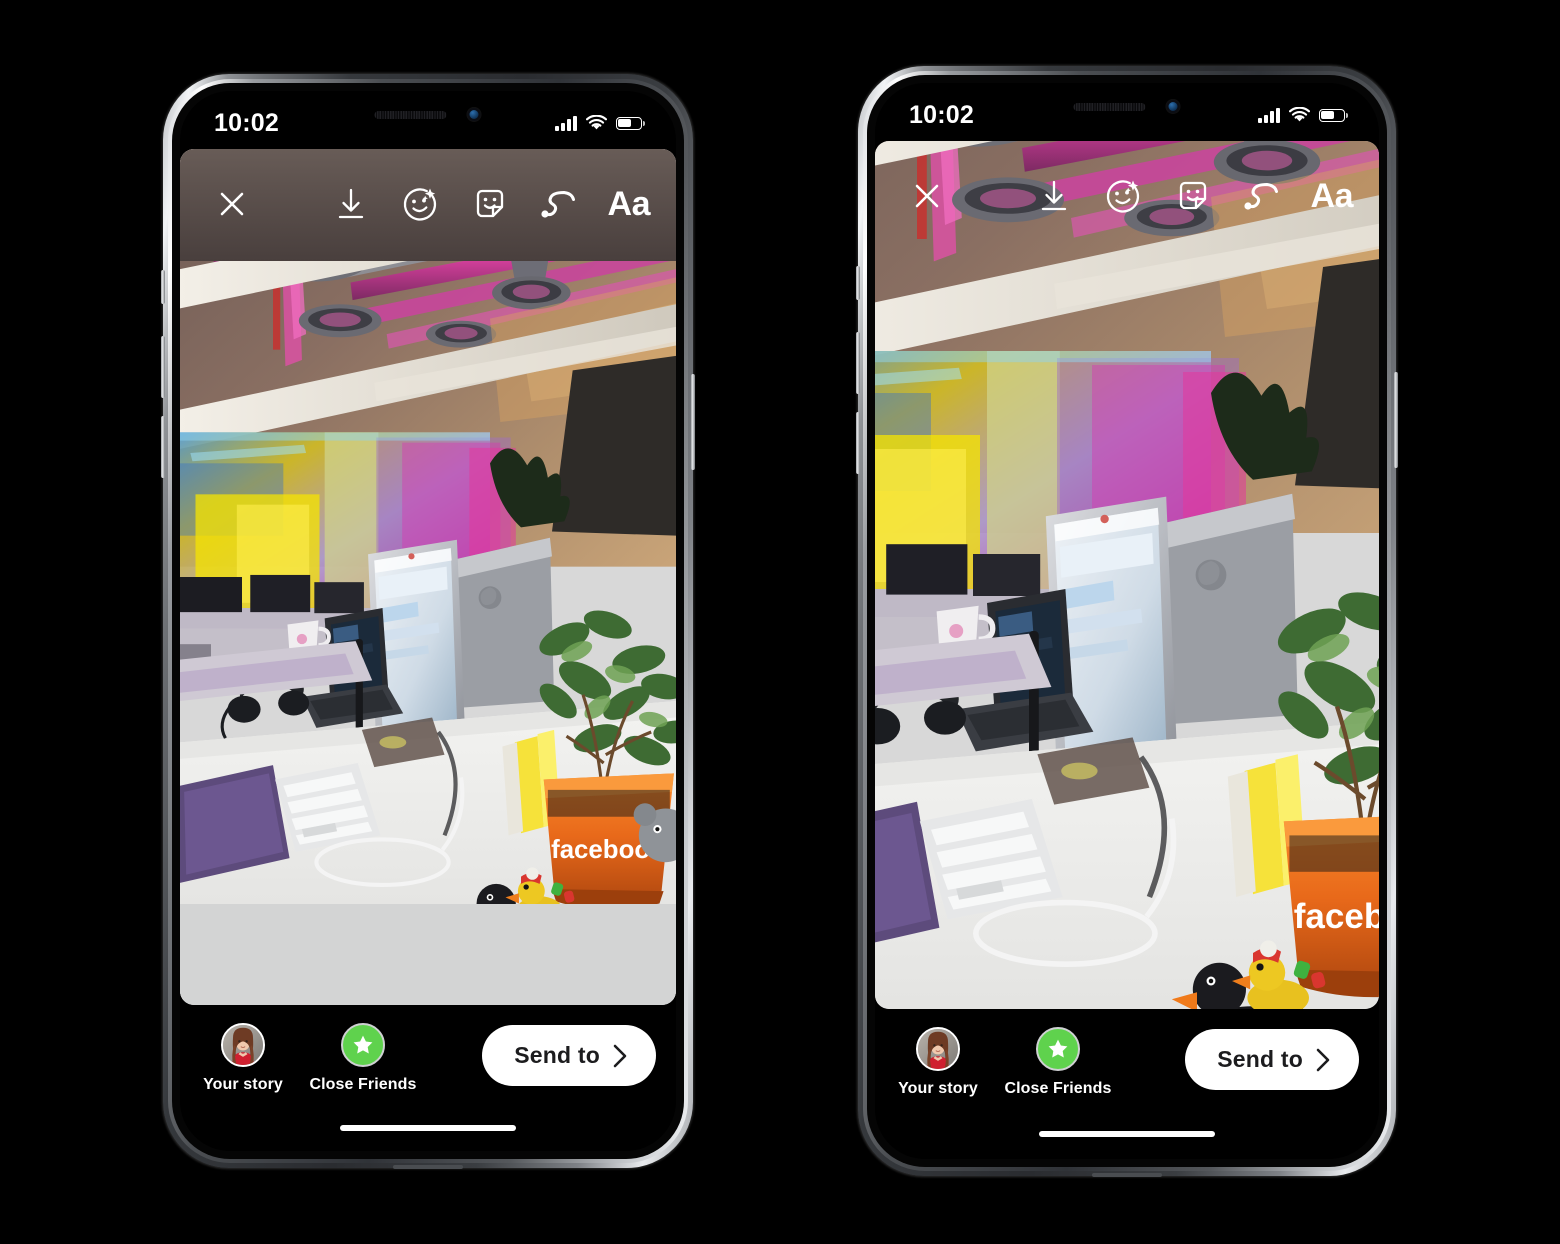 The height and width of the screenshot is (1244, 1560). I want to click on pot-brand-label: facebook, so click(1336, 916).